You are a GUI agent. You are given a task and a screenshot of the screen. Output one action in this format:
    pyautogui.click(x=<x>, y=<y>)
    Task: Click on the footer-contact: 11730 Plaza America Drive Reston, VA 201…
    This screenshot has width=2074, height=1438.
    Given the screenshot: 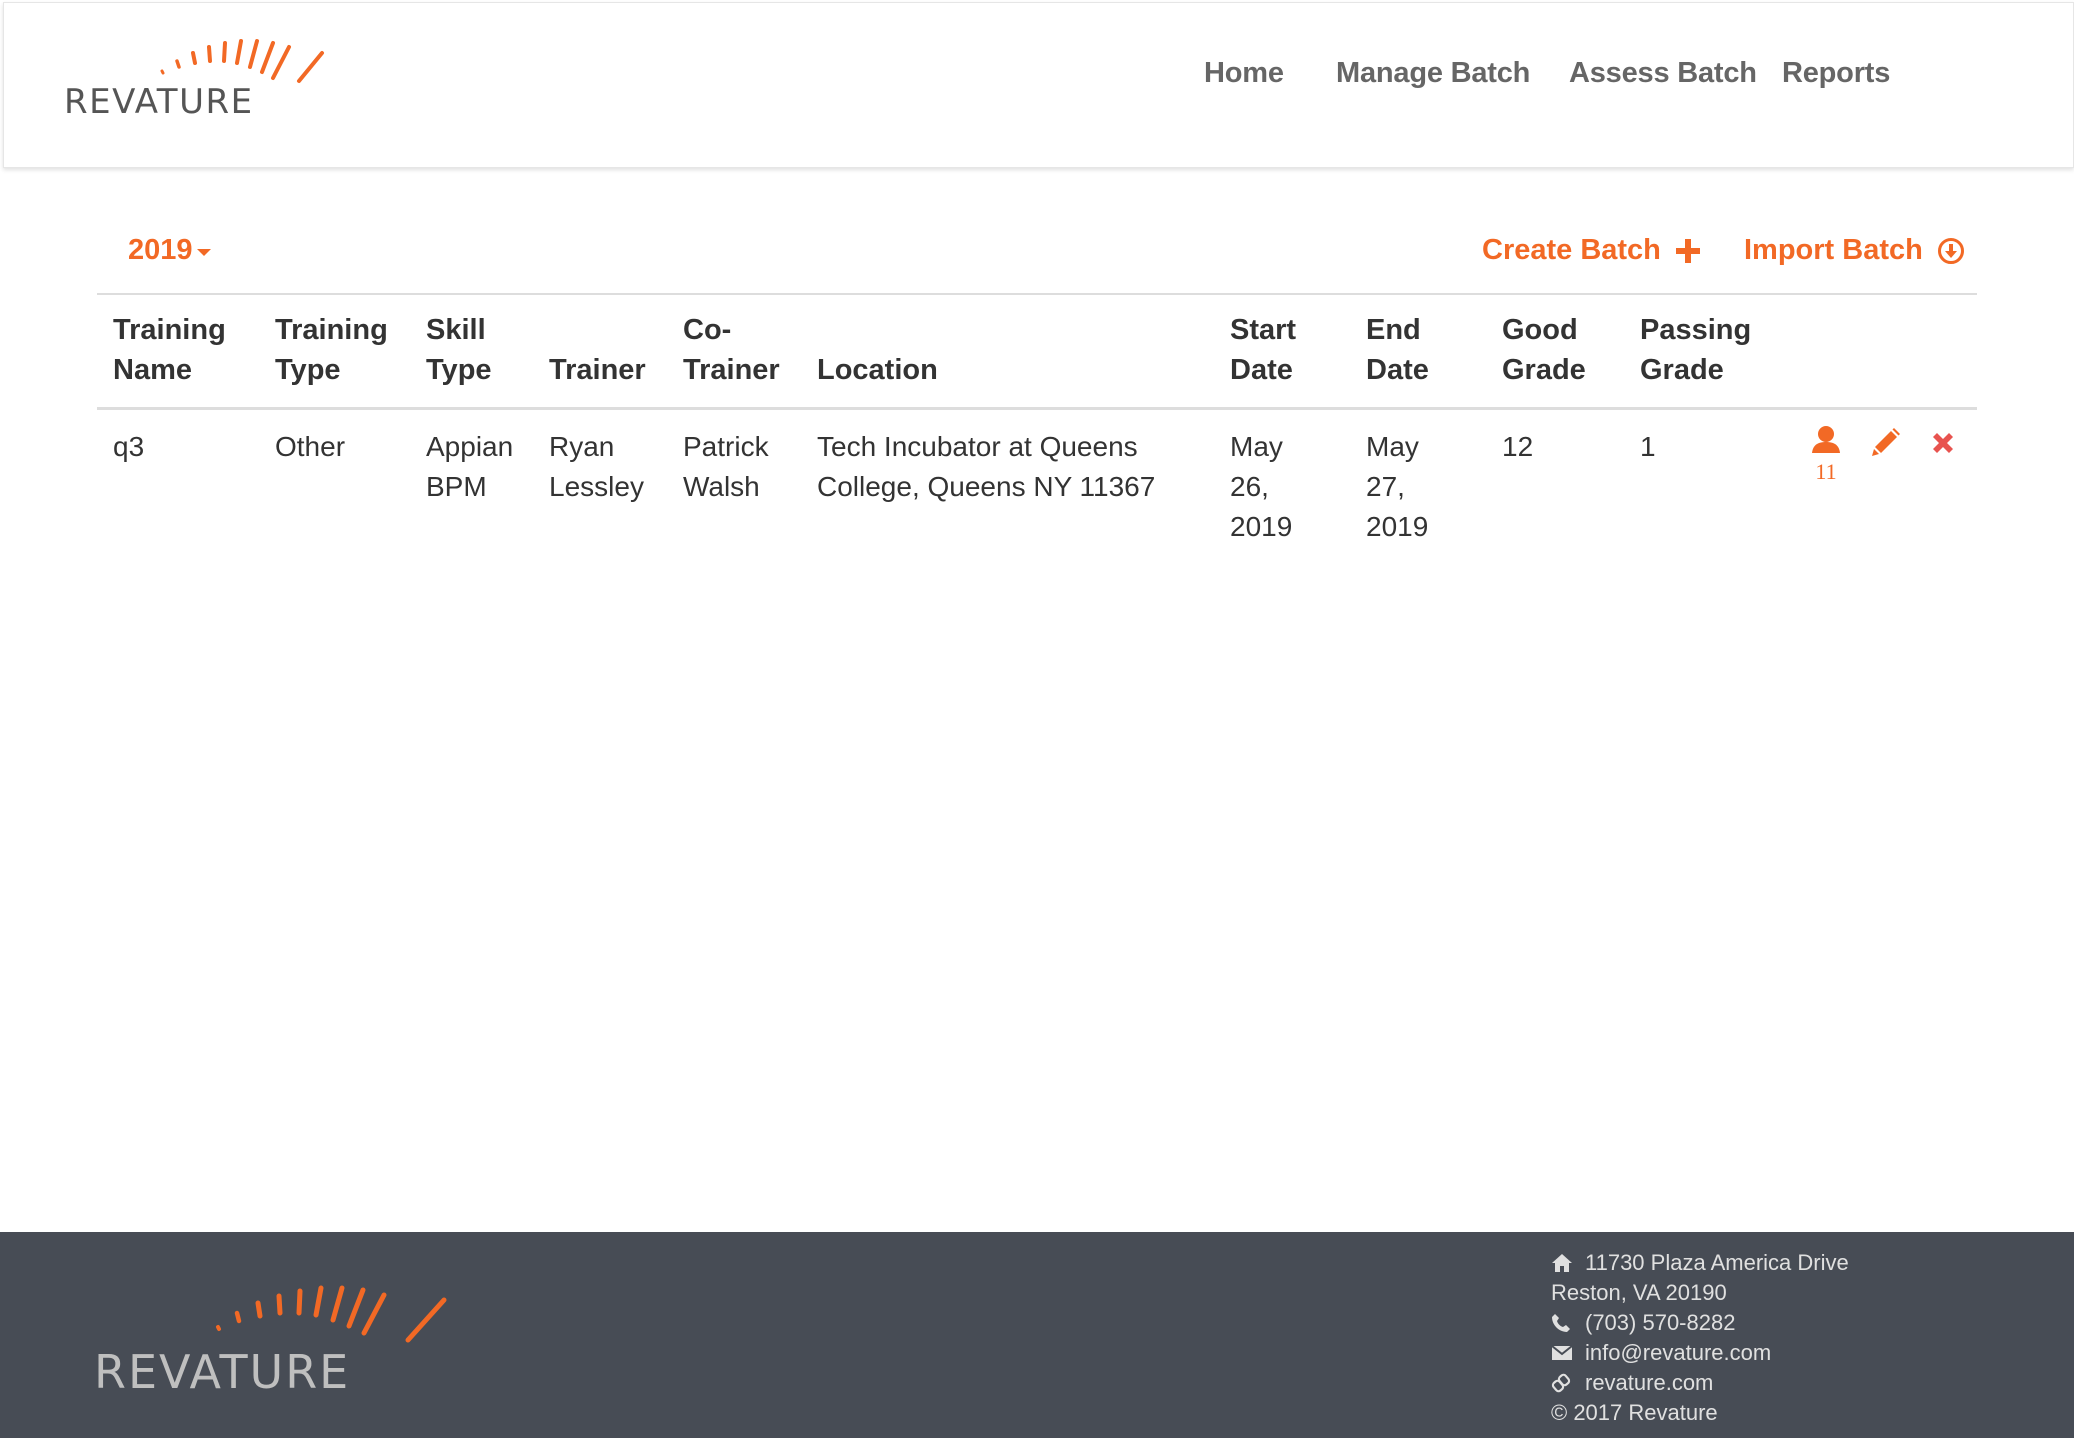 What is the action you would take?
    pyautogui.click(x=1801, y=1338)
    